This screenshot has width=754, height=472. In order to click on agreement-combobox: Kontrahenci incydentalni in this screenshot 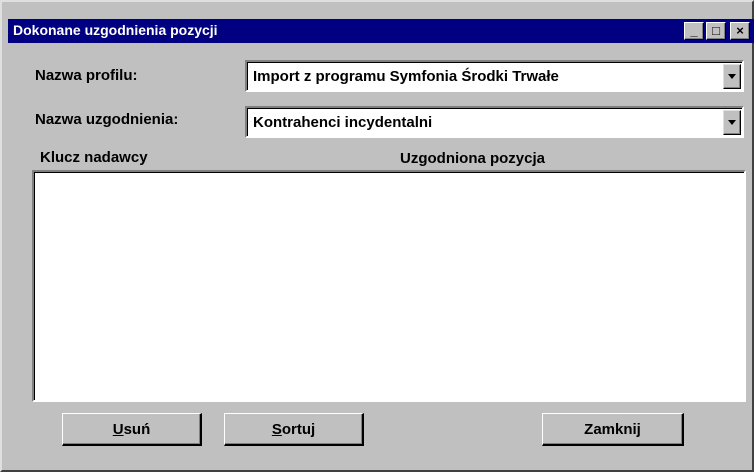, I will do `click(494, 122)`.